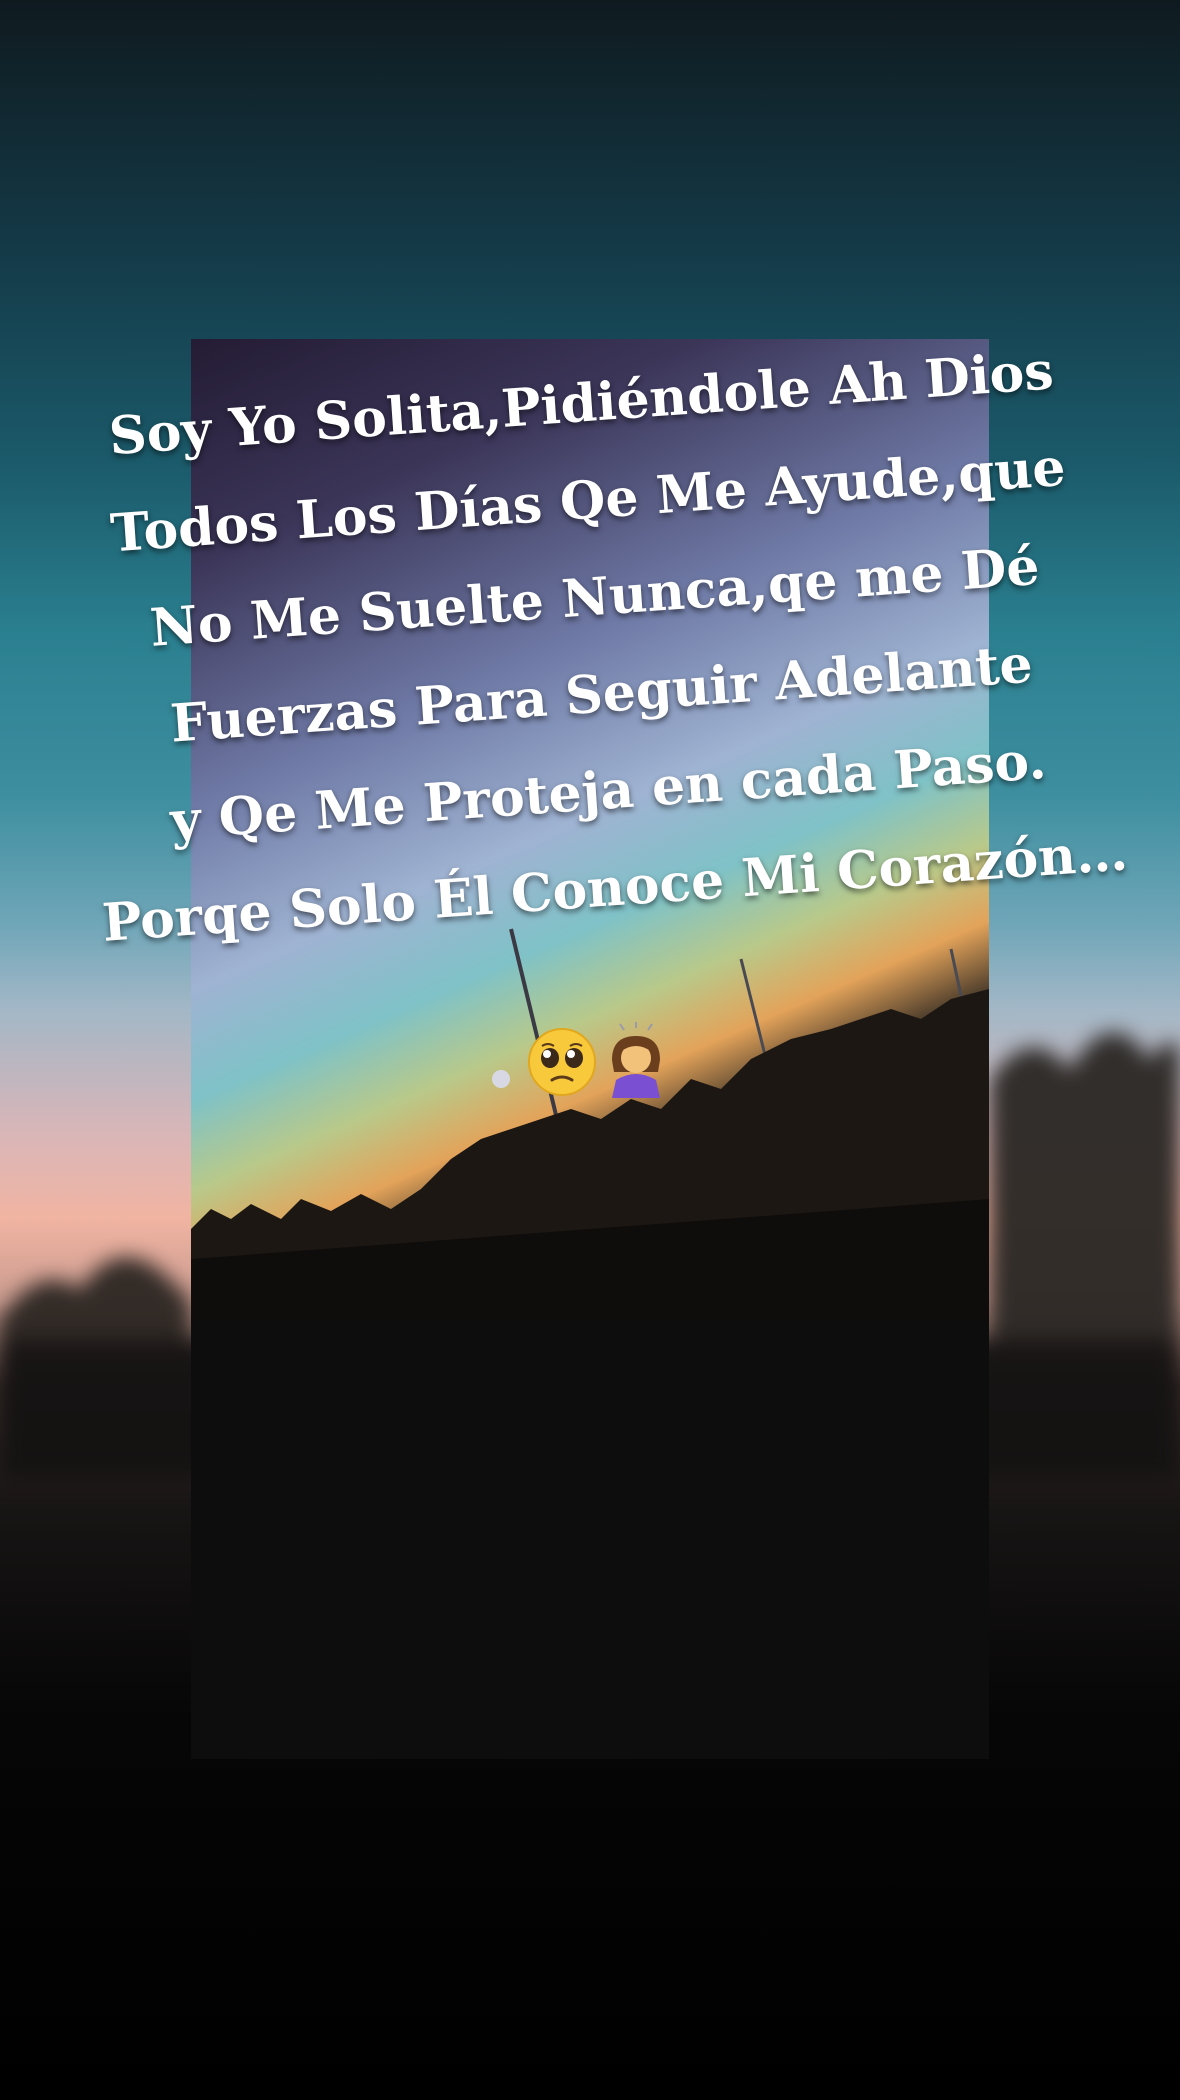 The image size is (1180, 2100). Describe the element at coordinates (636, 1060) in the screenshot. I see `person-bowing-girl-icon` at that location.